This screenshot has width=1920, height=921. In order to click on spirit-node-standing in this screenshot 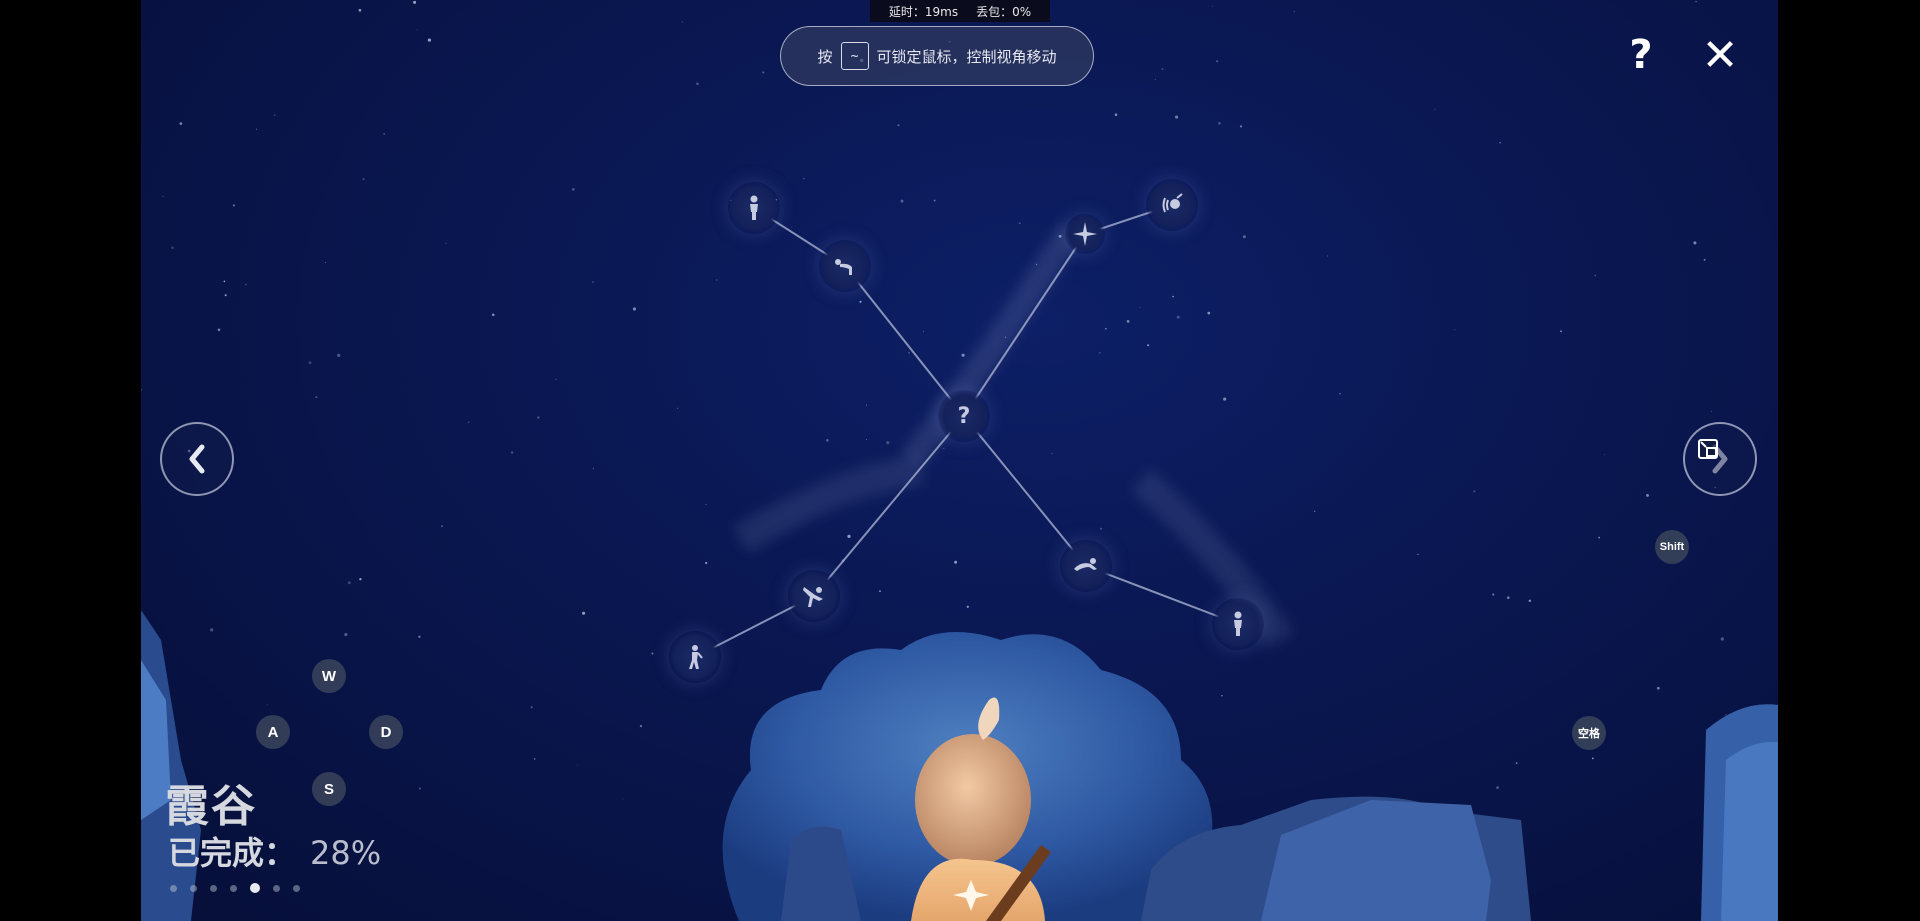, I will do `click(754, 208)`.